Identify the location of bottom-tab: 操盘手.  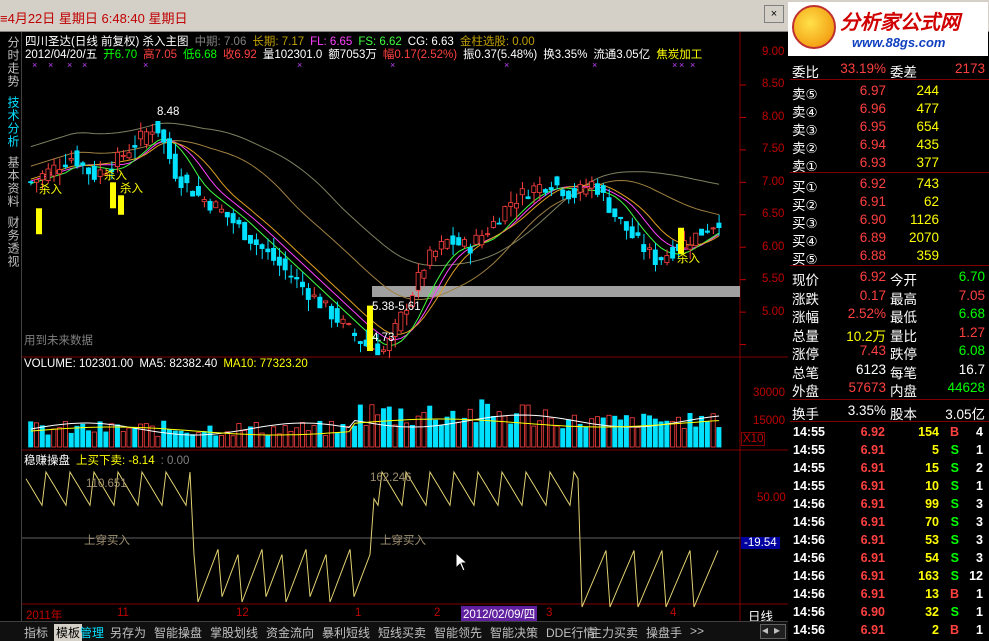
(664, 632).